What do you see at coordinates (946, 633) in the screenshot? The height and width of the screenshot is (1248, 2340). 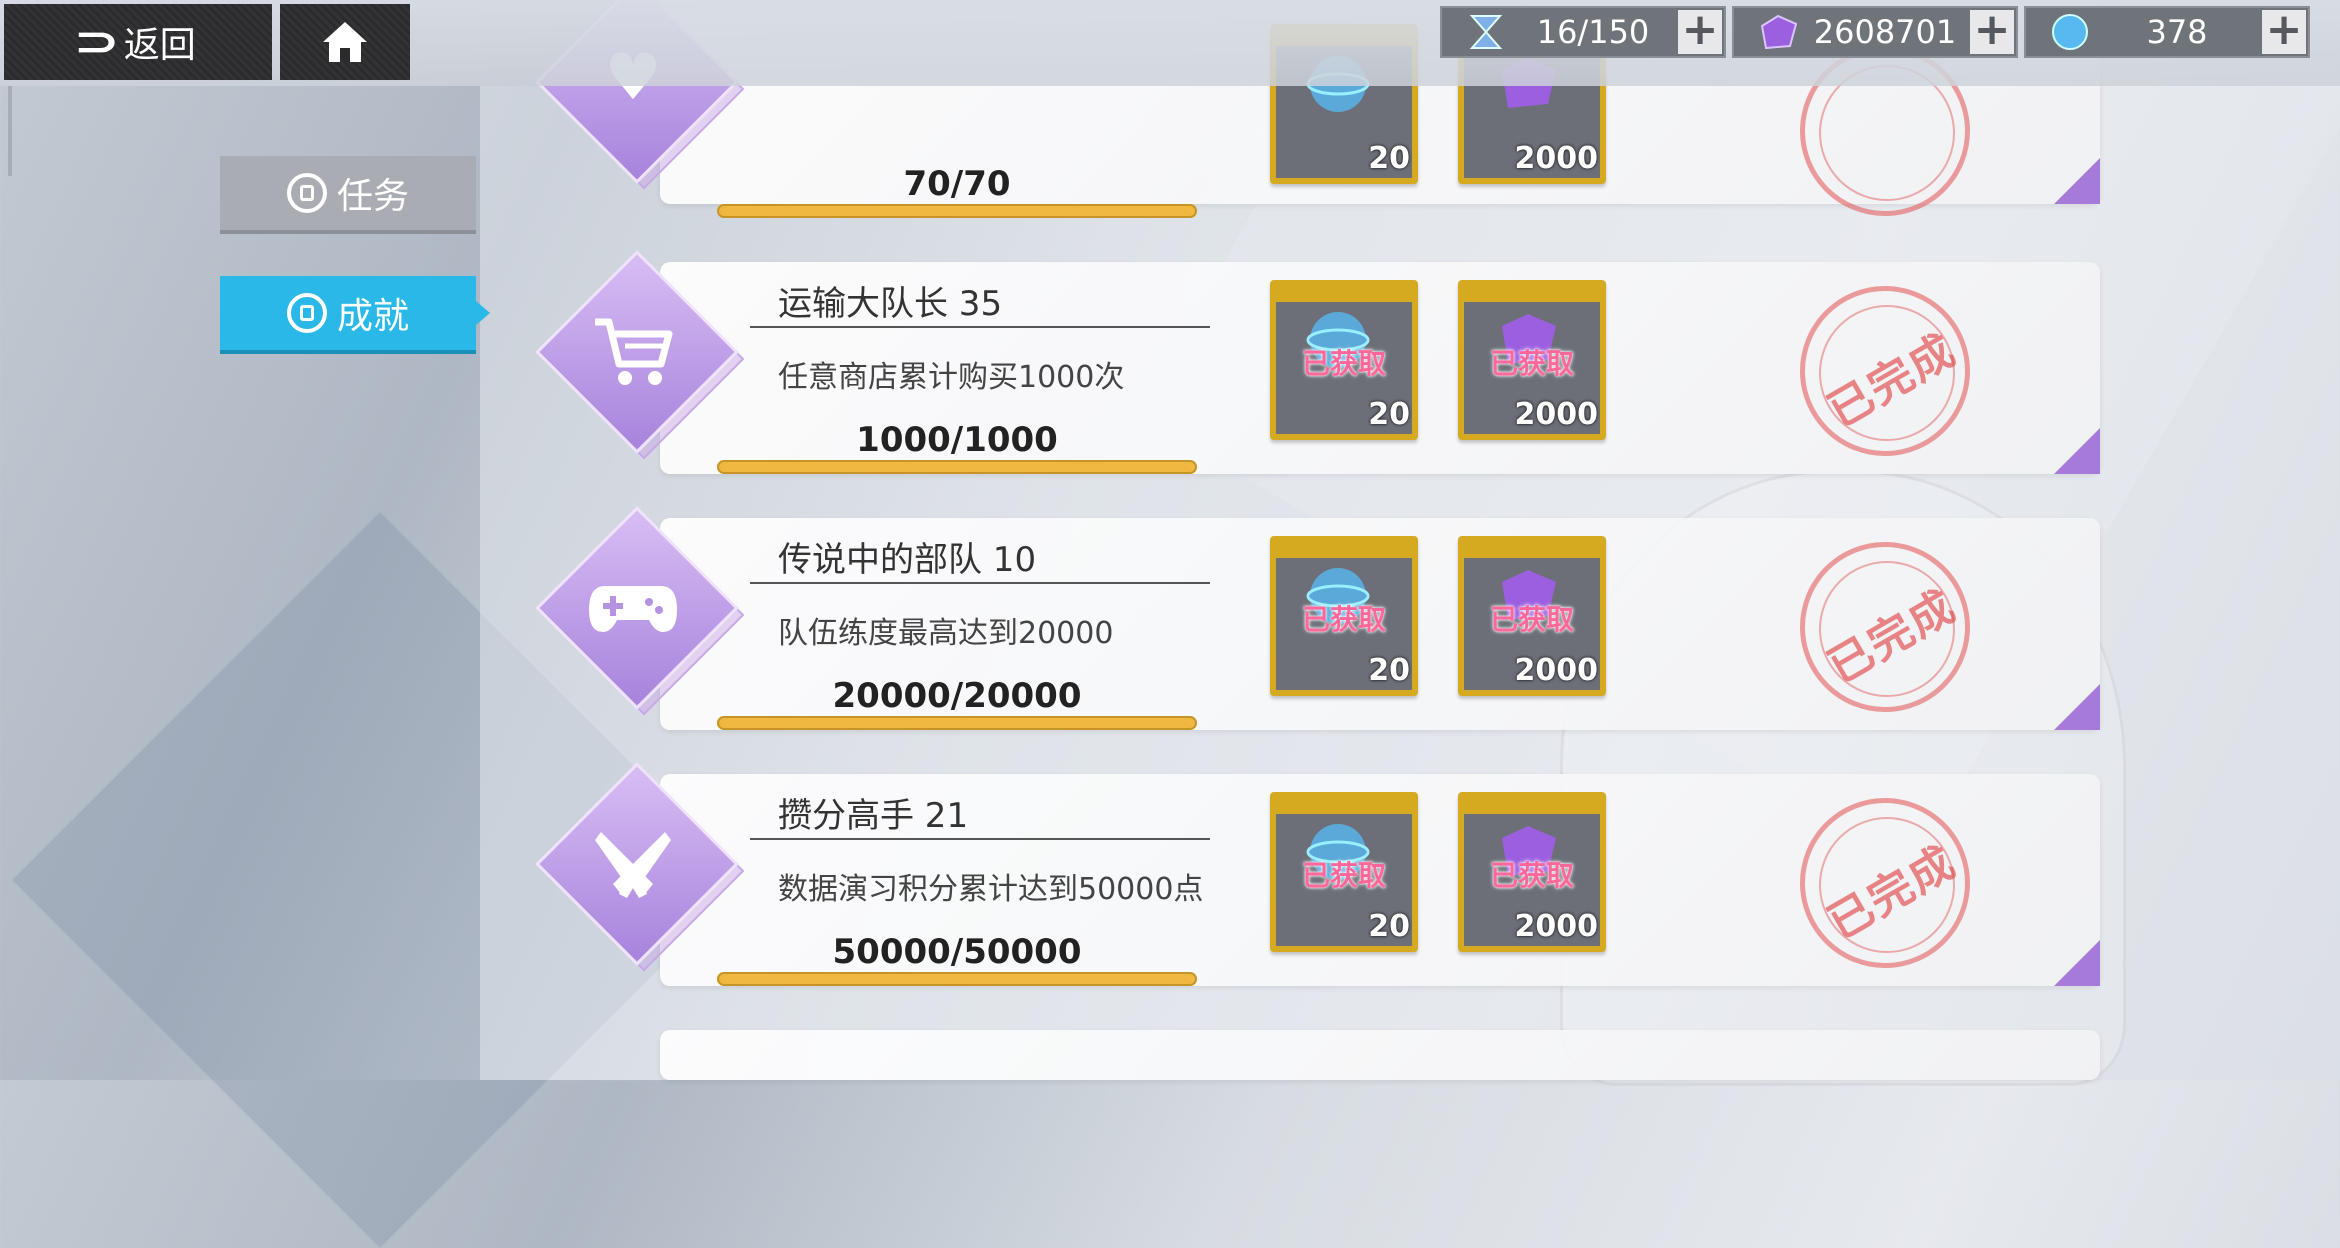 I see `achievement-desc: 队伍练度最高达到20000` at bounding box center [946, 633].